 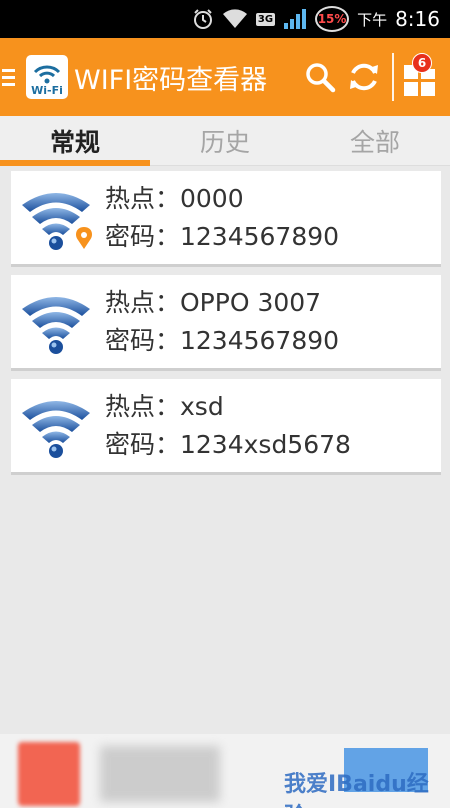 I want to click on logo-text: Wi-Fi, so click(x=47, y=90).